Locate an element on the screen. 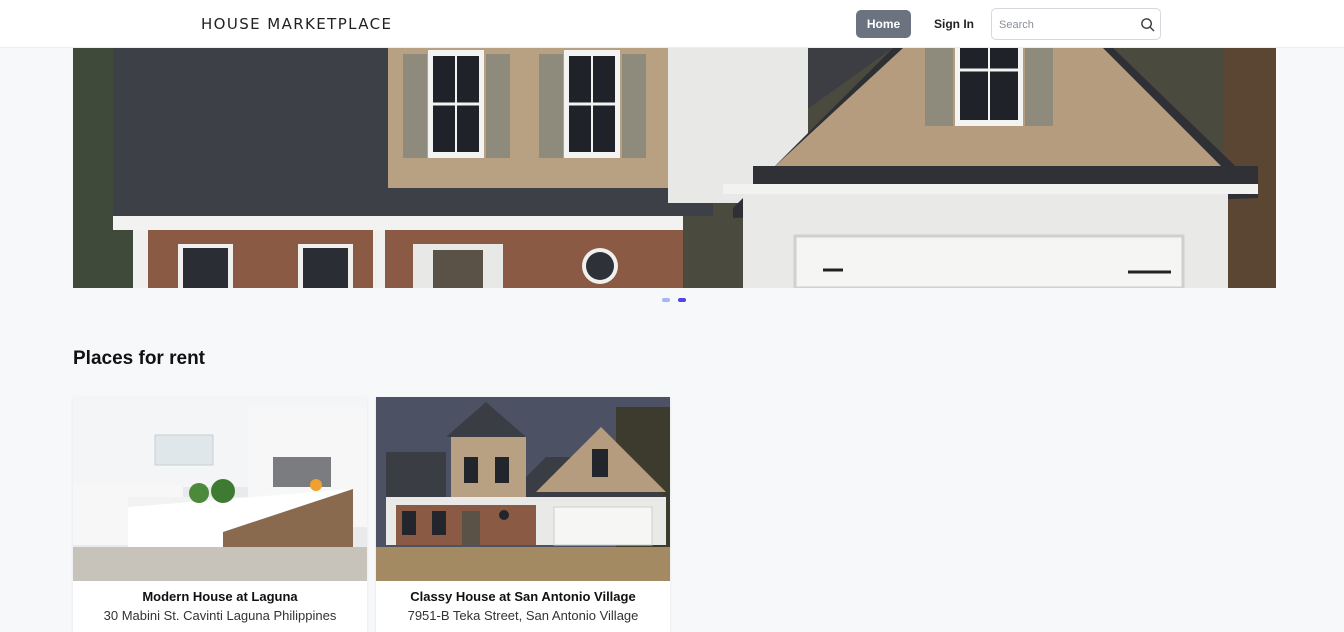 The width and height of the screenshot is (1344, 632). listing-address: 30 Mabini St. Cavinti Laguna Philippines is located at coordinates (220, 615).